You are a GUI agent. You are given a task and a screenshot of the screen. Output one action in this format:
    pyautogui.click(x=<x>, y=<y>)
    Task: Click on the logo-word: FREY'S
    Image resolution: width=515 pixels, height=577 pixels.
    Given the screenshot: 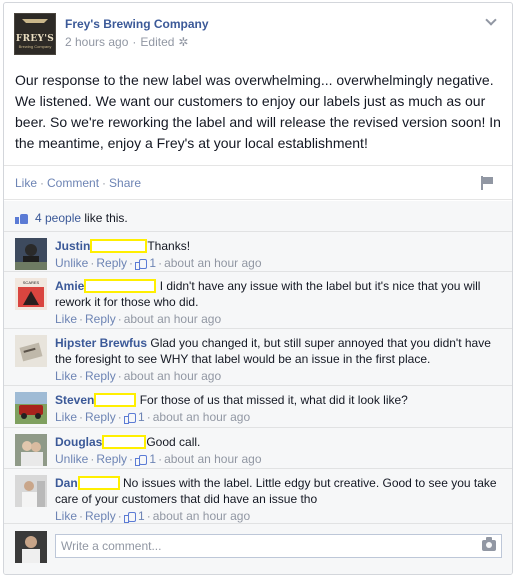 What is the action you would take?
    pyautogui.click(x=35, y=39)
    